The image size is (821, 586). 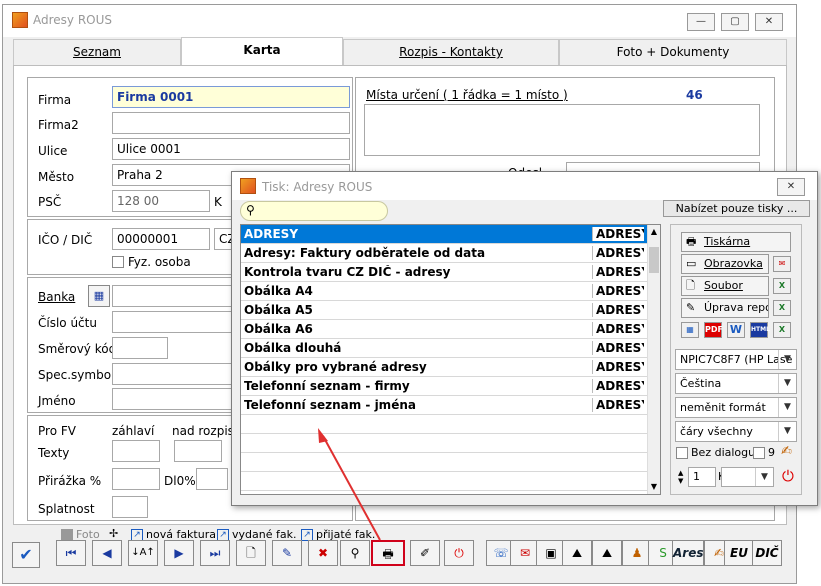 I want to click on arrow-line, so click(x=351, y=488).